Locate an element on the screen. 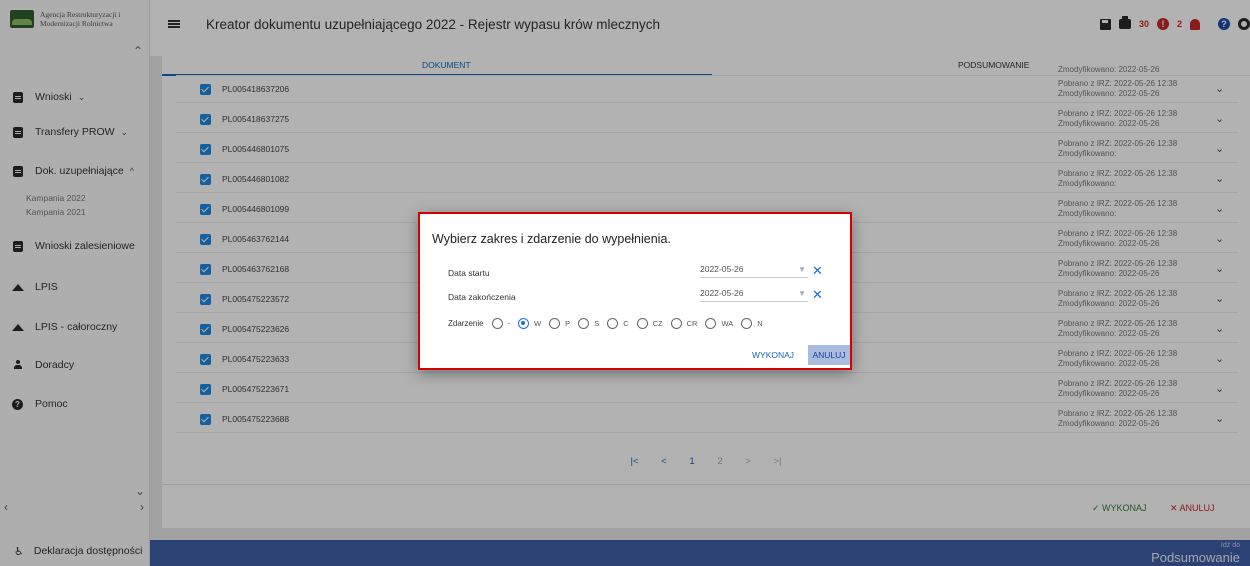 This screenshot has width=1250, height=566. event-option-label: CR is located at coordinates (692, 323).